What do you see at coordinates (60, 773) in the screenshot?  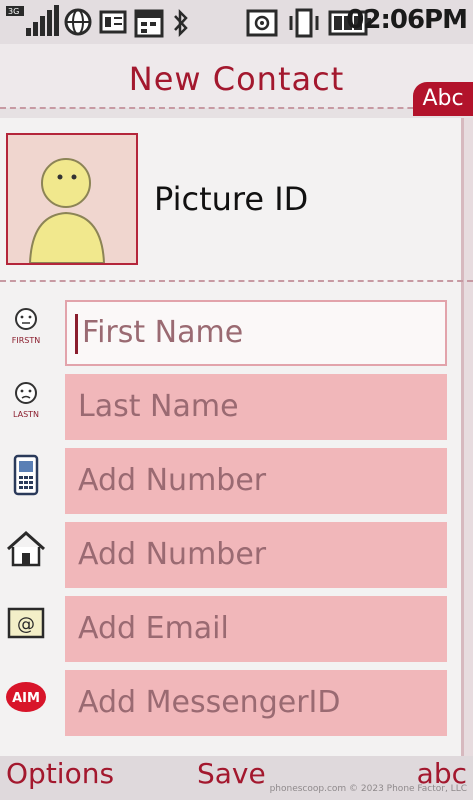 I see `options-softkey: Options` at bounding box center [60, 773].